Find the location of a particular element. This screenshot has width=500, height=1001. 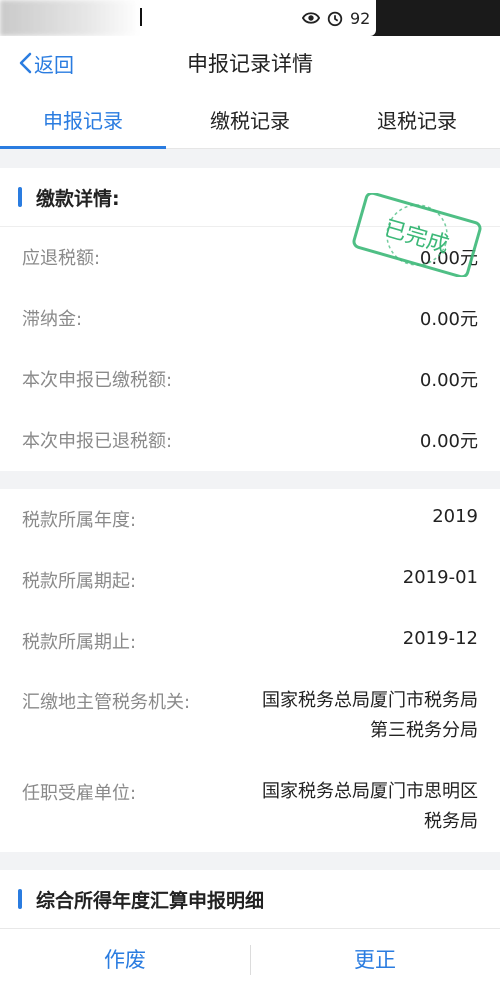

status-bar-divider is located at coordinates (141, 17).